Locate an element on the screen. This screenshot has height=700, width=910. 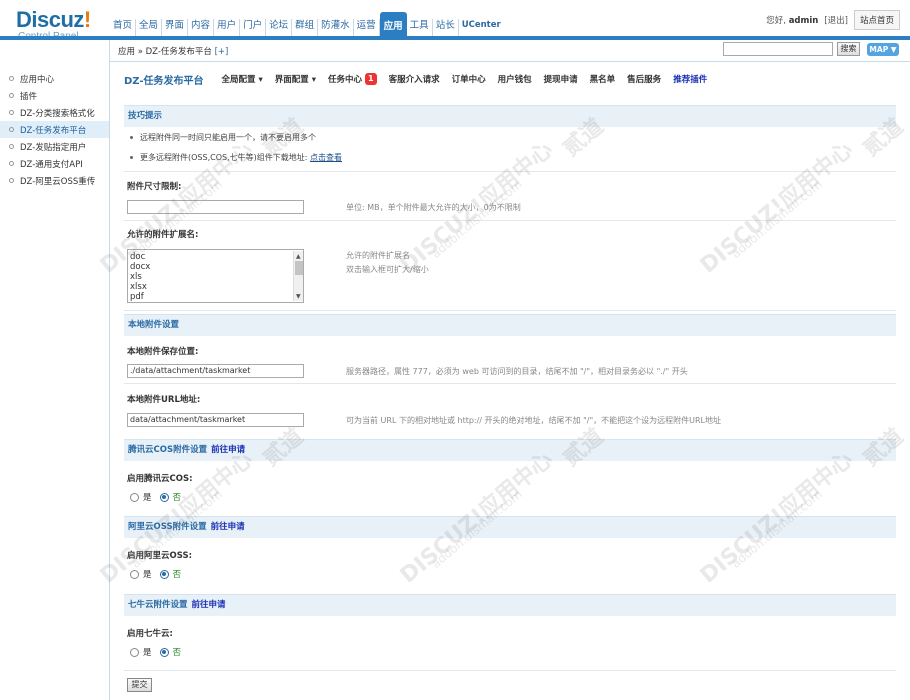
cos-yes-label: 是 is located at coordinates (147, 498).